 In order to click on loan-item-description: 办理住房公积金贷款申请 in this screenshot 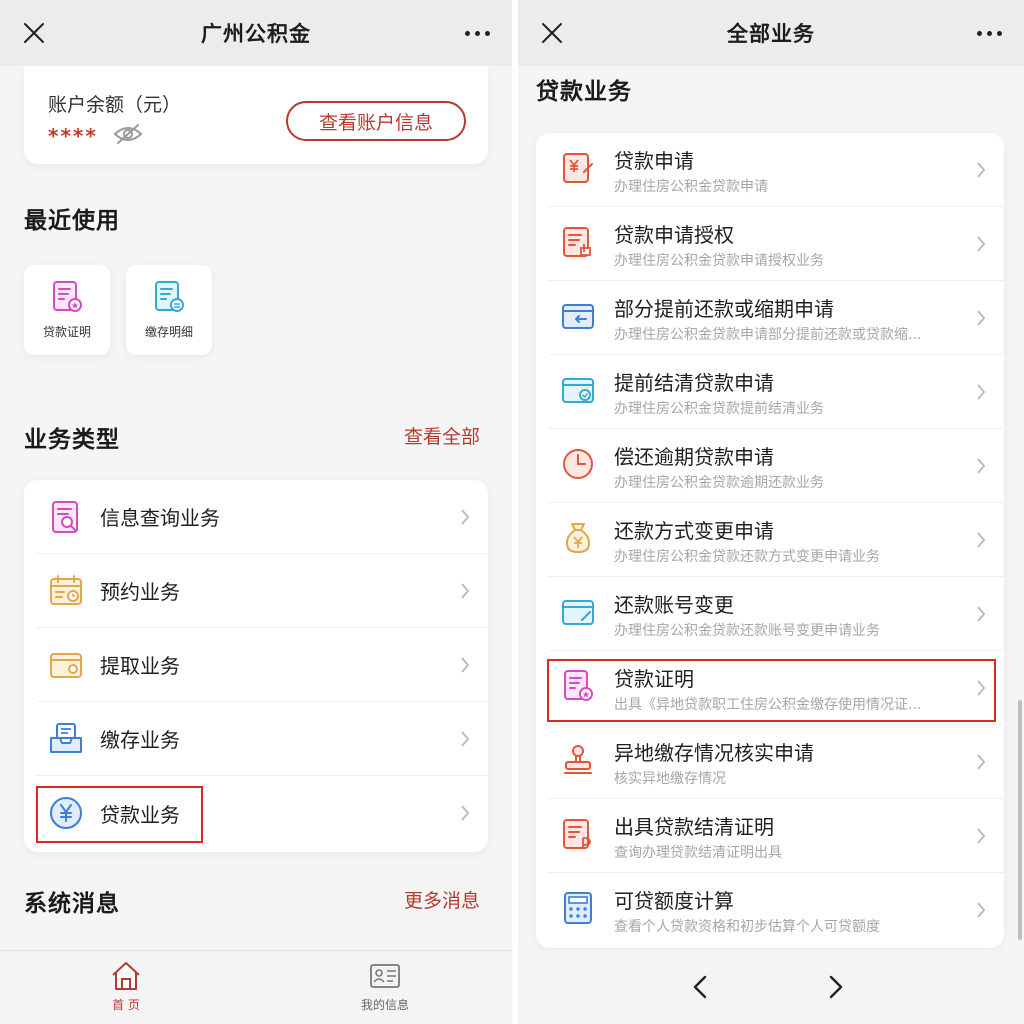, I will do `click(691, 187)`.